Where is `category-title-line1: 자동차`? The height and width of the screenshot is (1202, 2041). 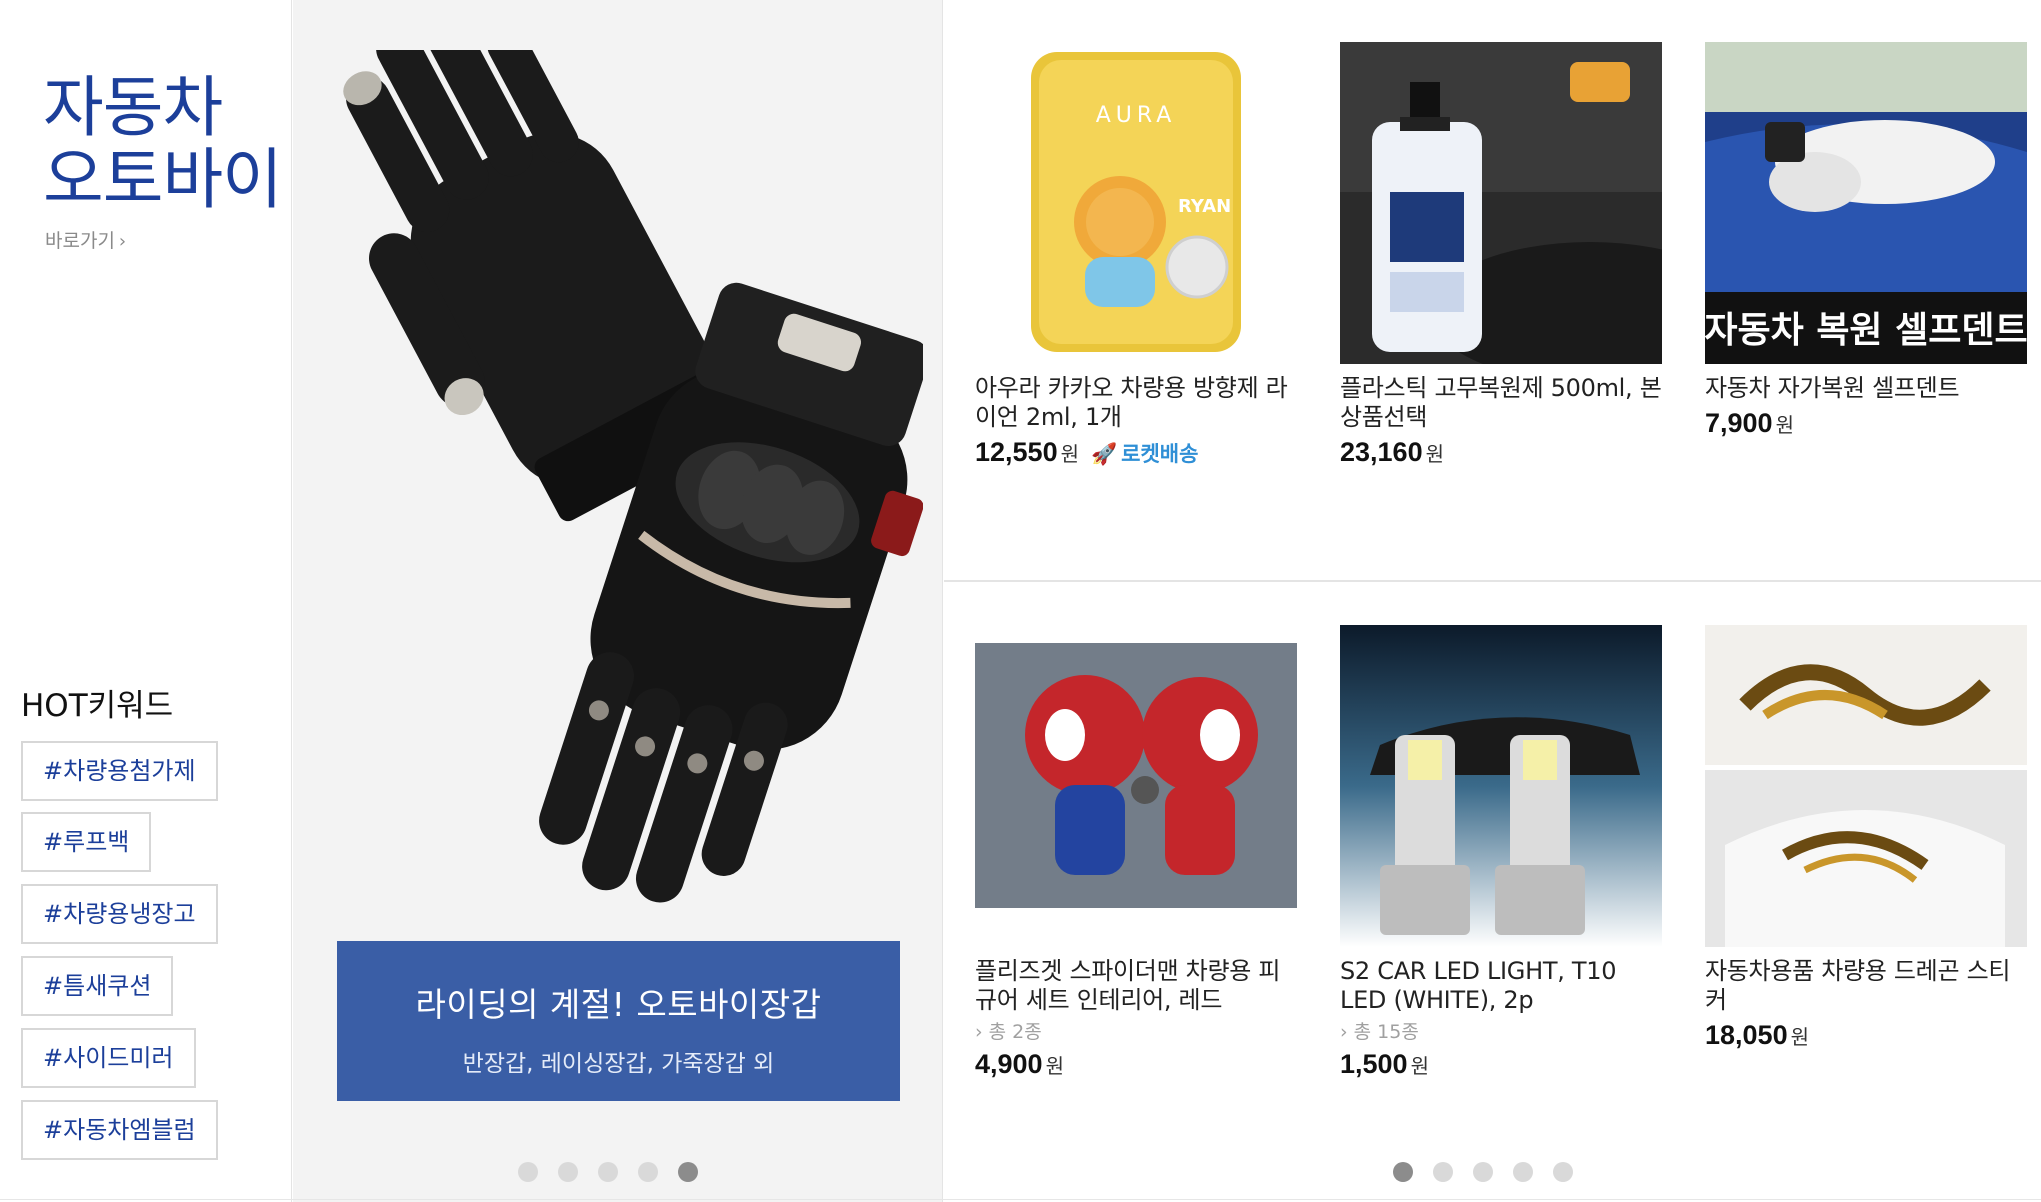 category-title-line1: 자동차 is located at coordinates (133, 107).